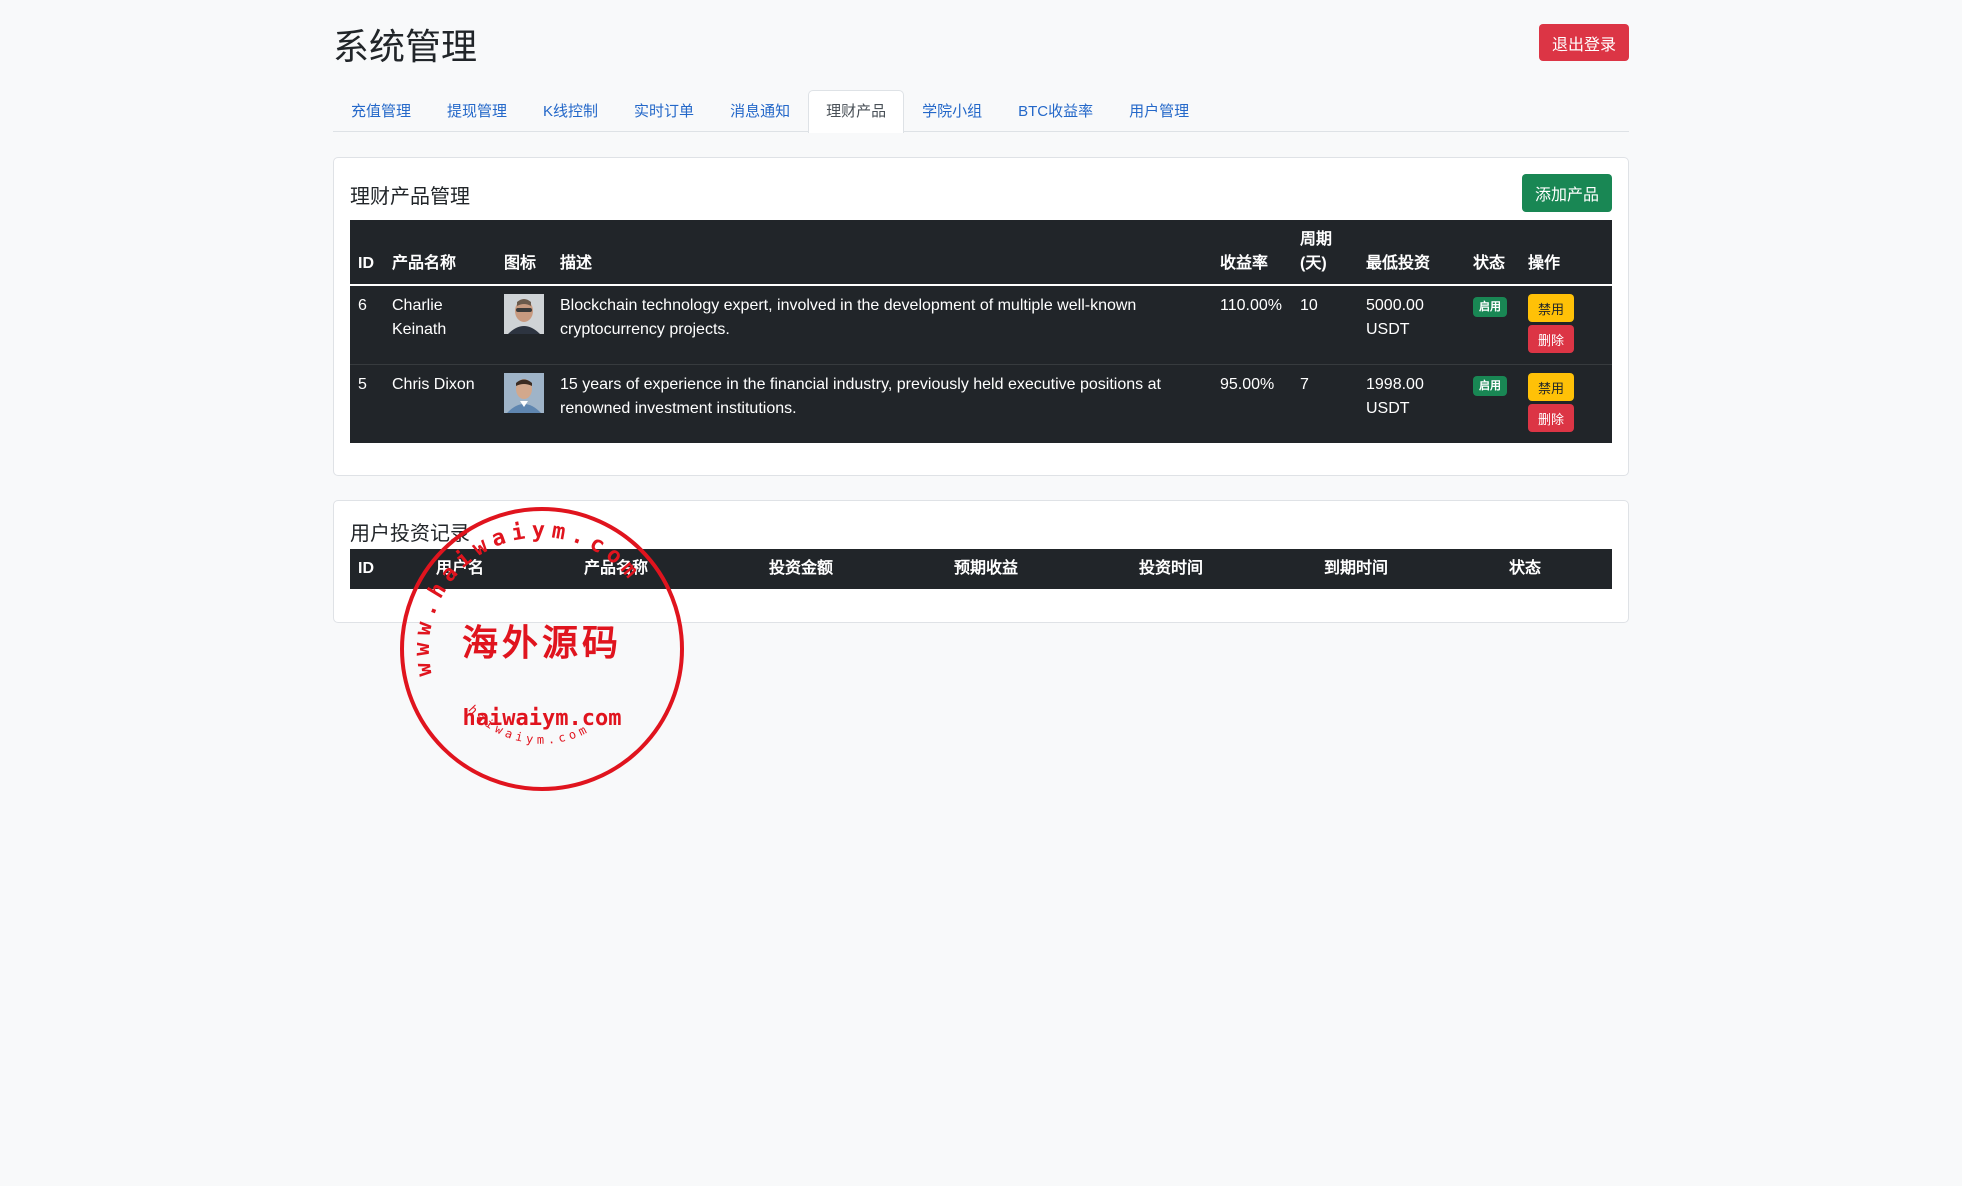  What do you see at coordinates (405, 46) in the screenshot?
I see `page-title: 系统管理` at bounding box center [405, 46].